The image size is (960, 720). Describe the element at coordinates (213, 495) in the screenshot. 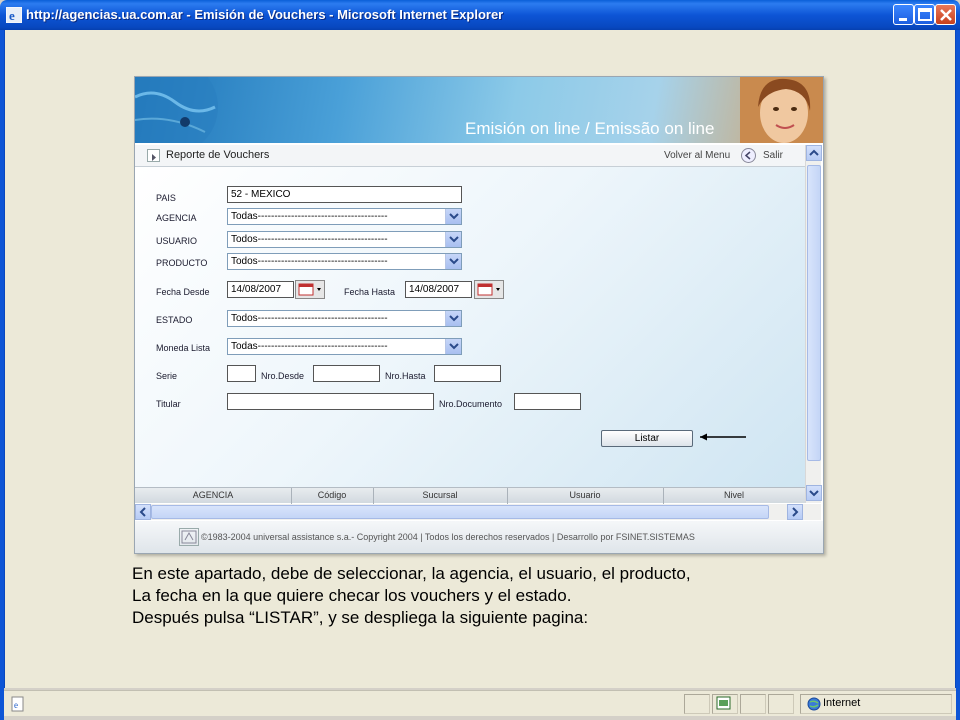

I see `column-agencia: AGENCIA` at that location.